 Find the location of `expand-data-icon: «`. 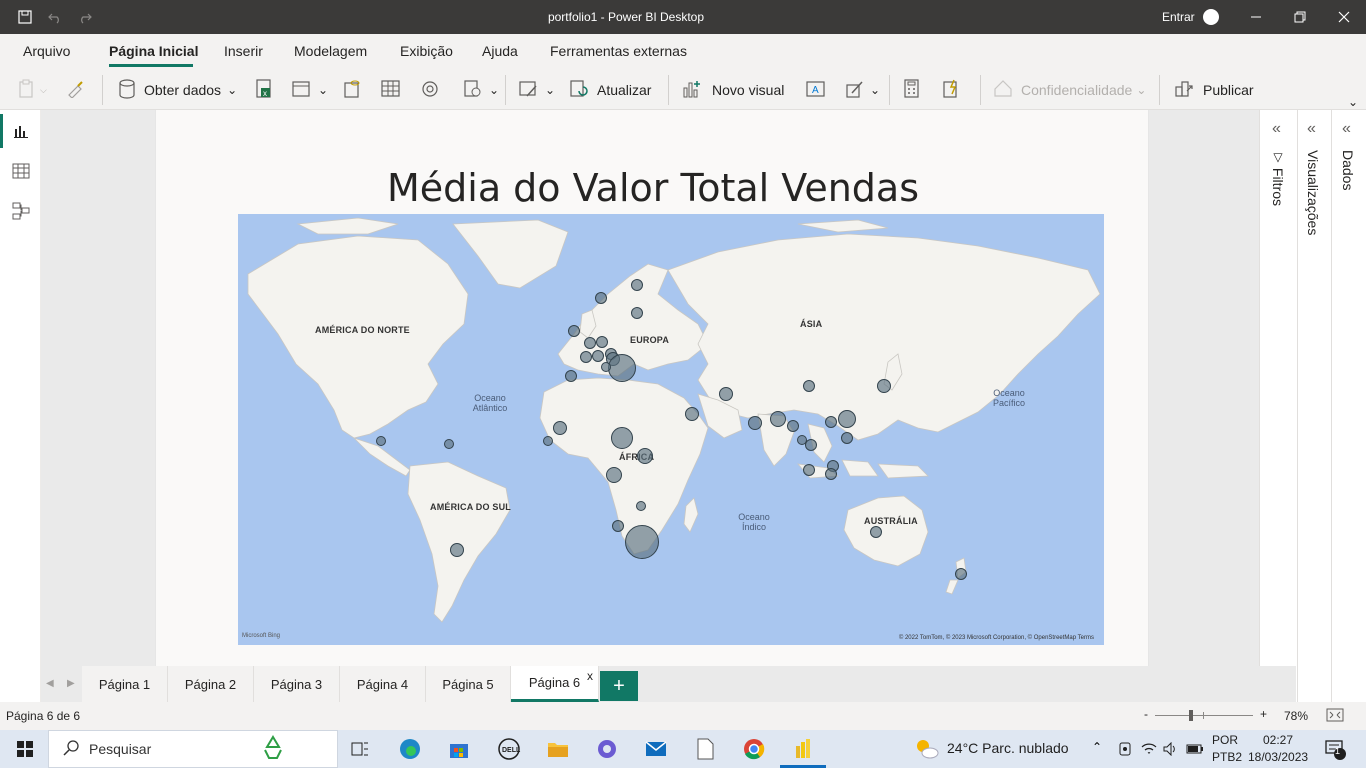

expand-data-icon: « is located at coordinates (1346, 129).